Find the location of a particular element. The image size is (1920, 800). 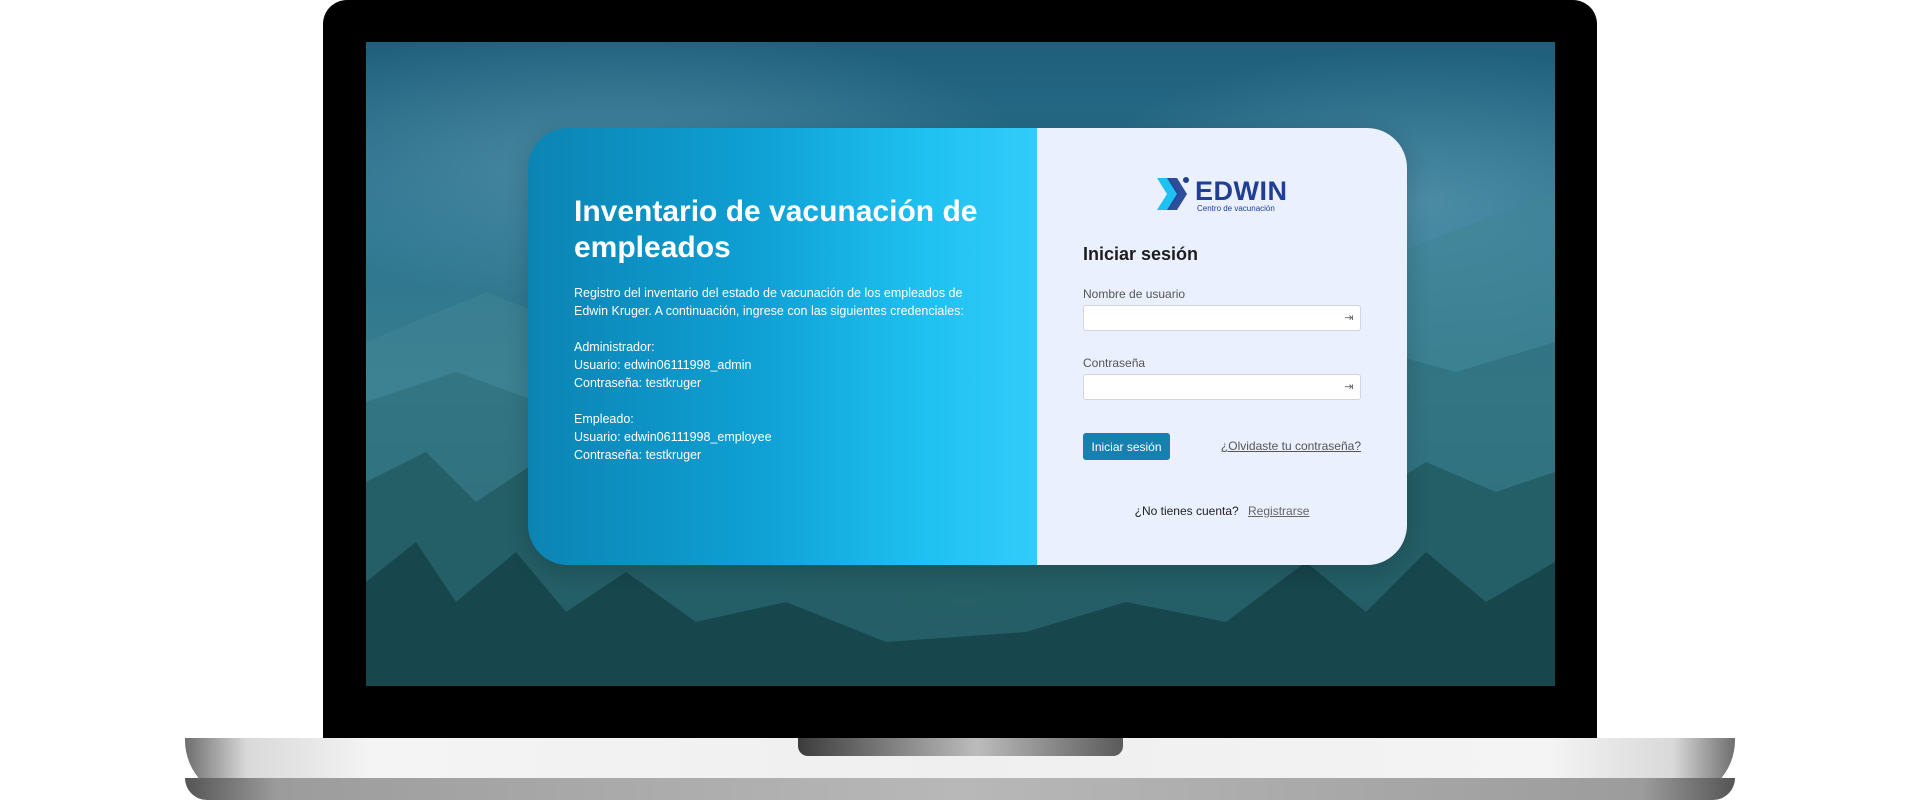

logo-name: EDWIN is located at coordinates (1241, 191).